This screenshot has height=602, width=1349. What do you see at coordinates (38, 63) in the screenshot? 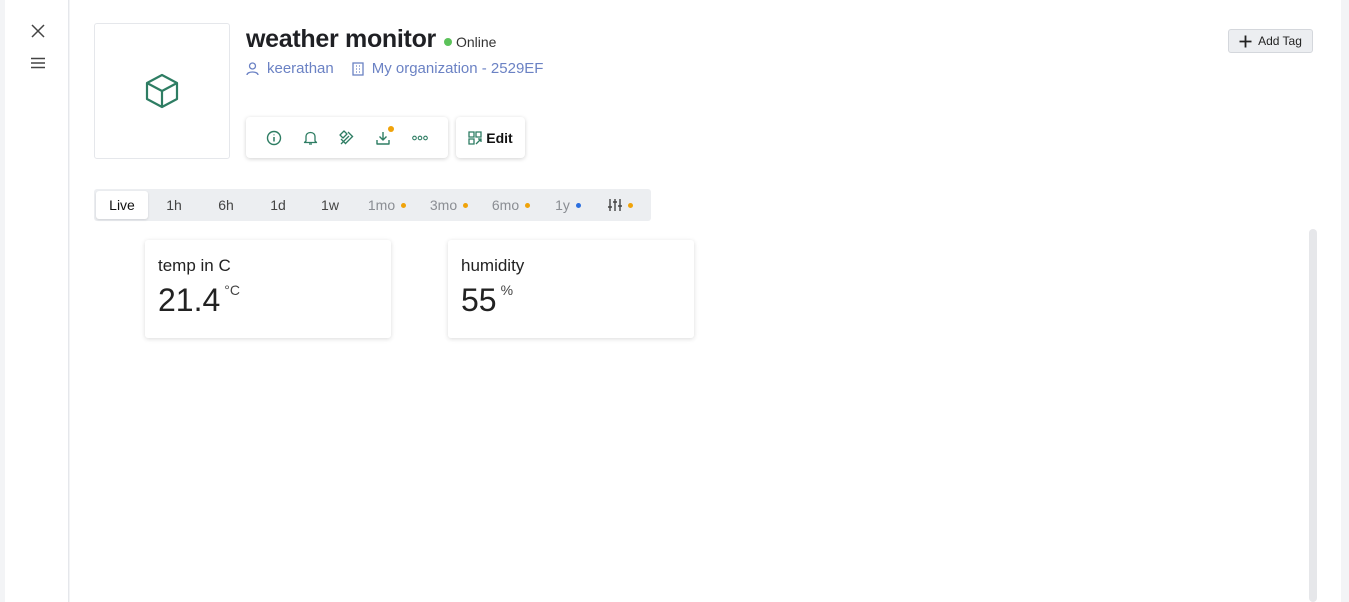
I see `menu-icon` at bounding box center [38, 63].